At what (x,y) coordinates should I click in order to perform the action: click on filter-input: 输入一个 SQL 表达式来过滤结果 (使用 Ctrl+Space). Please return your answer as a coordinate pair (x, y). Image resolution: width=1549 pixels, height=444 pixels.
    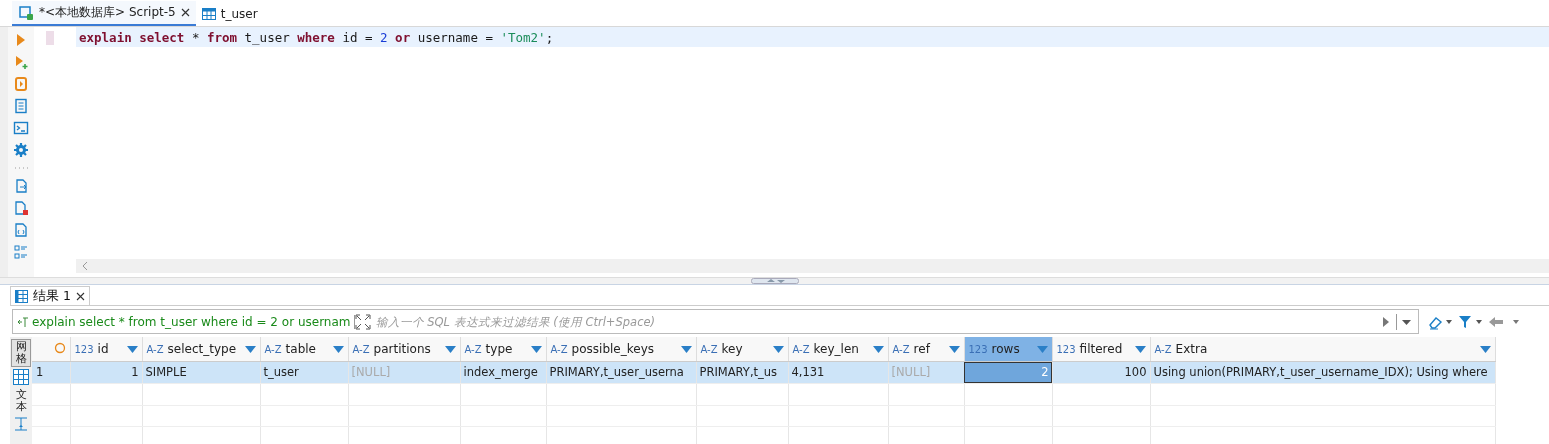
    Looking at the image, I should click on (877, 321).